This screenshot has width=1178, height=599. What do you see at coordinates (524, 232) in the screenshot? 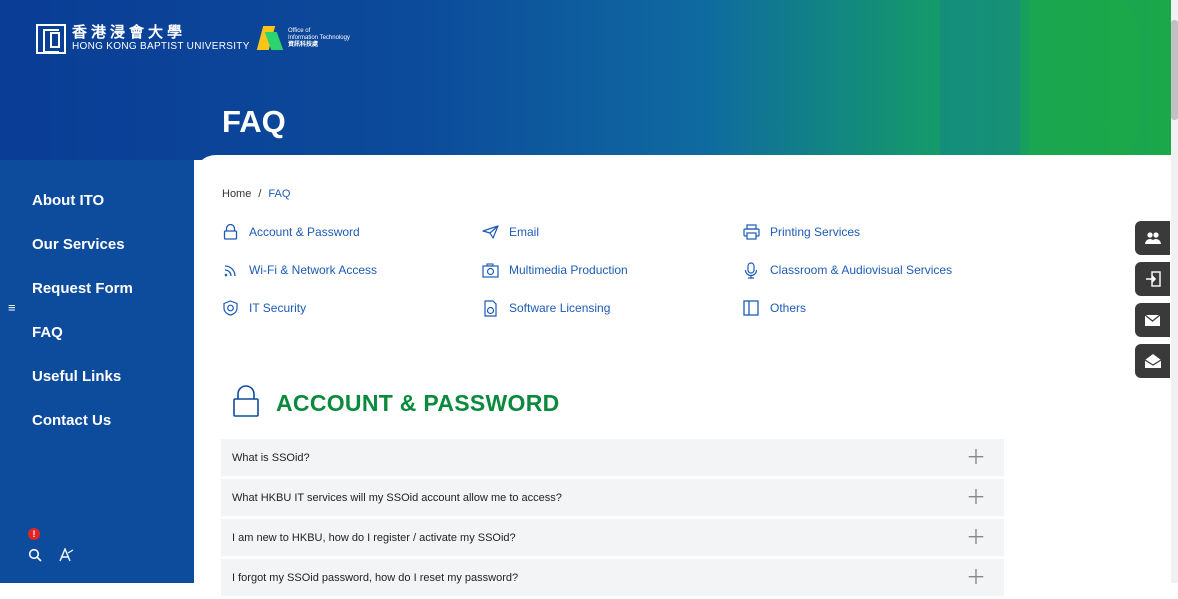
I see `category-label: Email` at bounding box center [524, 232].